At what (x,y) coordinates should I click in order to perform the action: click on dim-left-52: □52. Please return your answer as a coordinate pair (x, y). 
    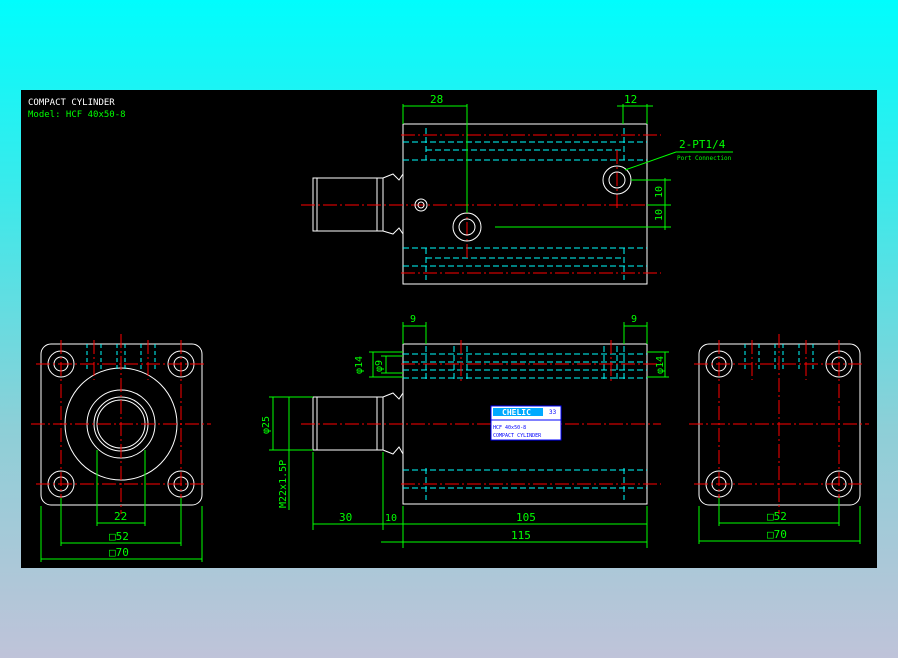
    Looking at the image, I should click on (119, 536).